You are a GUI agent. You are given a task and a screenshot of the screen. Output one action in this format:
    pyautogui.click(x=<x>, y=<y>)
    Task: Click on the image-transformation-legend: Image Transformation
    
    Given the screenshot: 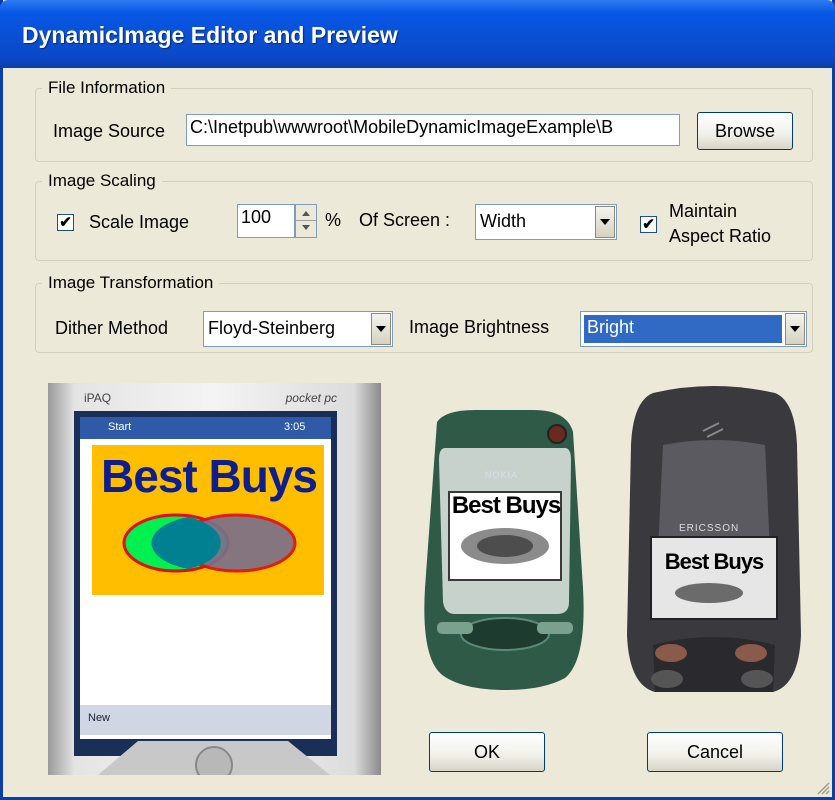 What is the action you would take?
    pyautogui.click(x=131, y=282)
    